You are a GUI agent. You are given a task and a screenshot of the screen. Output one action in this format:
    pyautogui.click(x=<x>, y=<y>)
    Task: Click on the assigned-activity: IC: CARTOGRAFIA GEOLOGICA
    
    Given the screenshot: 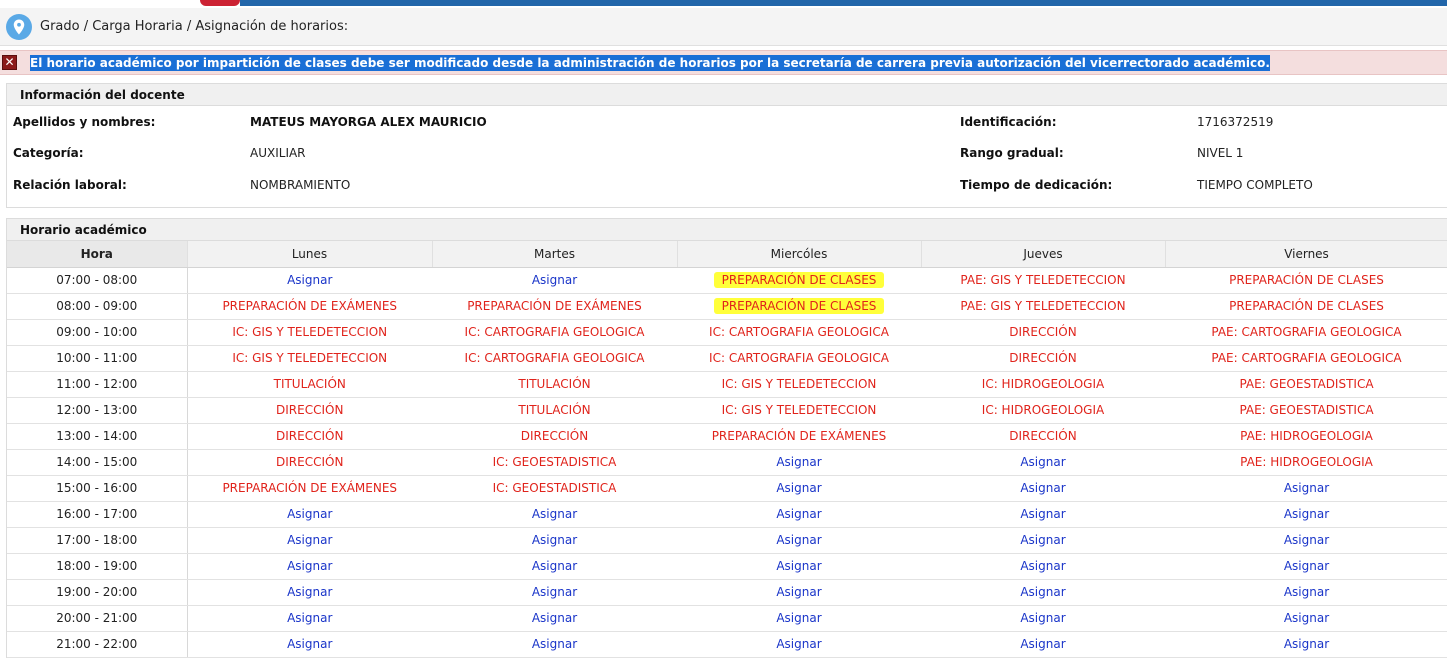 What is the action you would take?
    pyautogui.click(x=799, y=332)
    